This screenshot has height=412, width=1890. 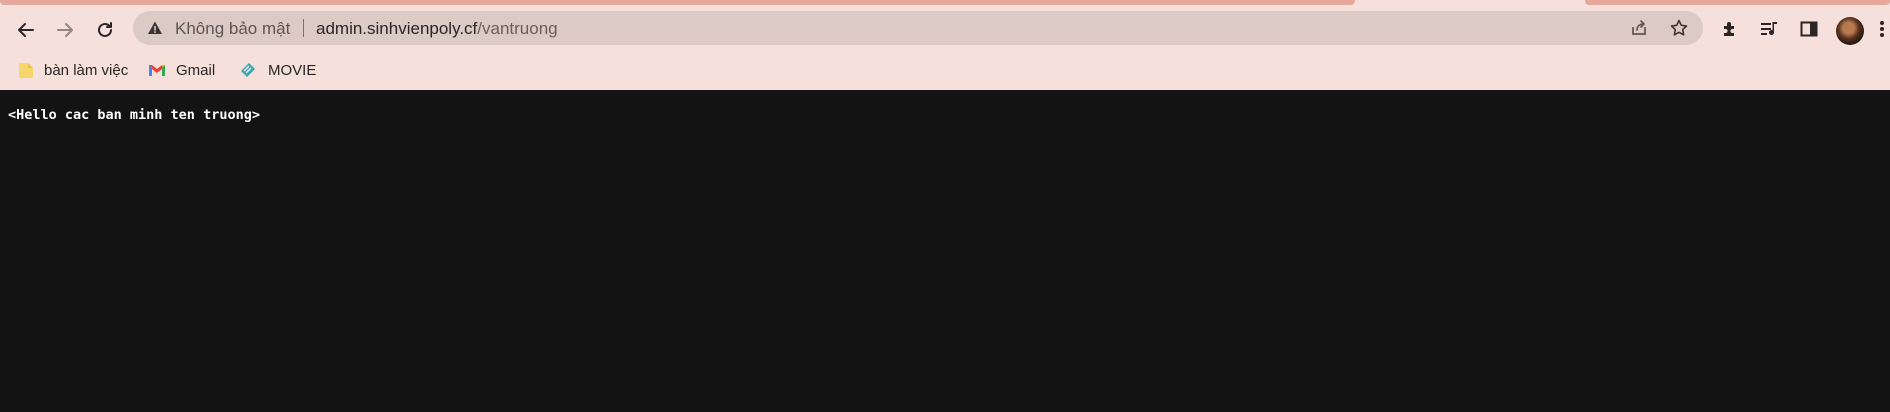 I want to click on back-button, so click(x=26, y=30).